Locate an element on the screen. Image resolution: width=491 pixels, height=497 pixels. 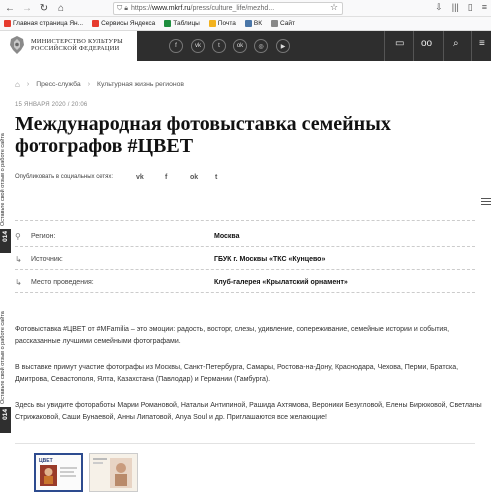
info-row-region: ⚲ Регион: Москва is located at coordinates (245, 236).